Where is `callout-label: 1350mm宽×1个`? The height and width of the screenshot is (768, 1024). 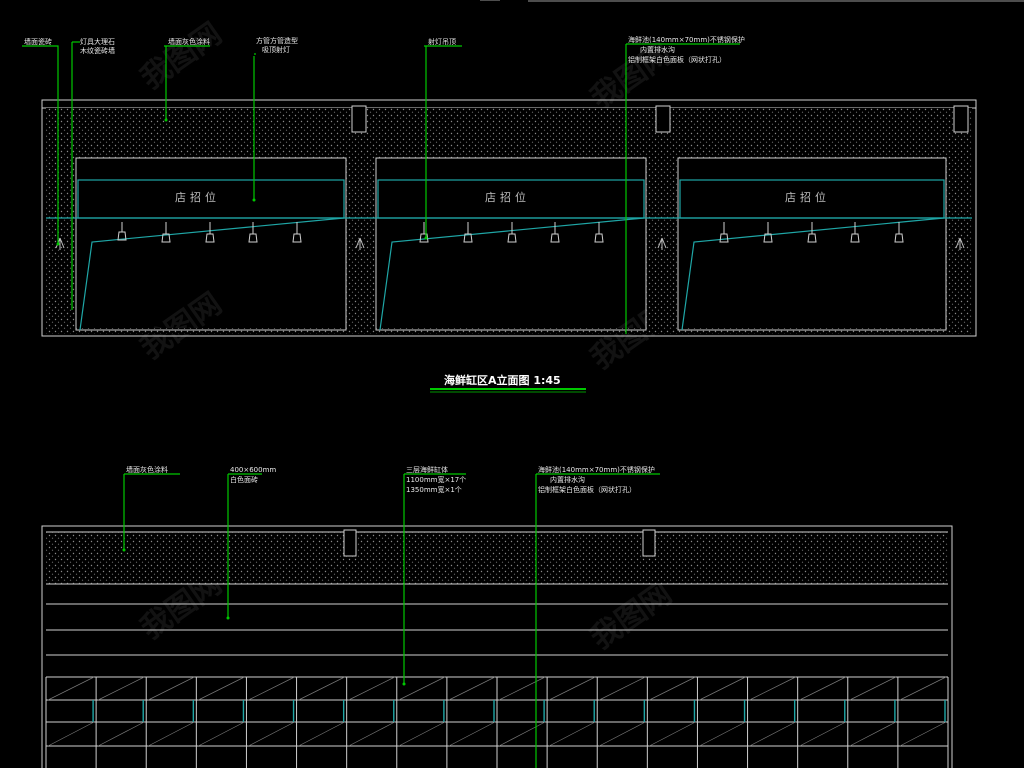
callout-label: 1350mm宽×1个 is located at coordinates (434, 489).